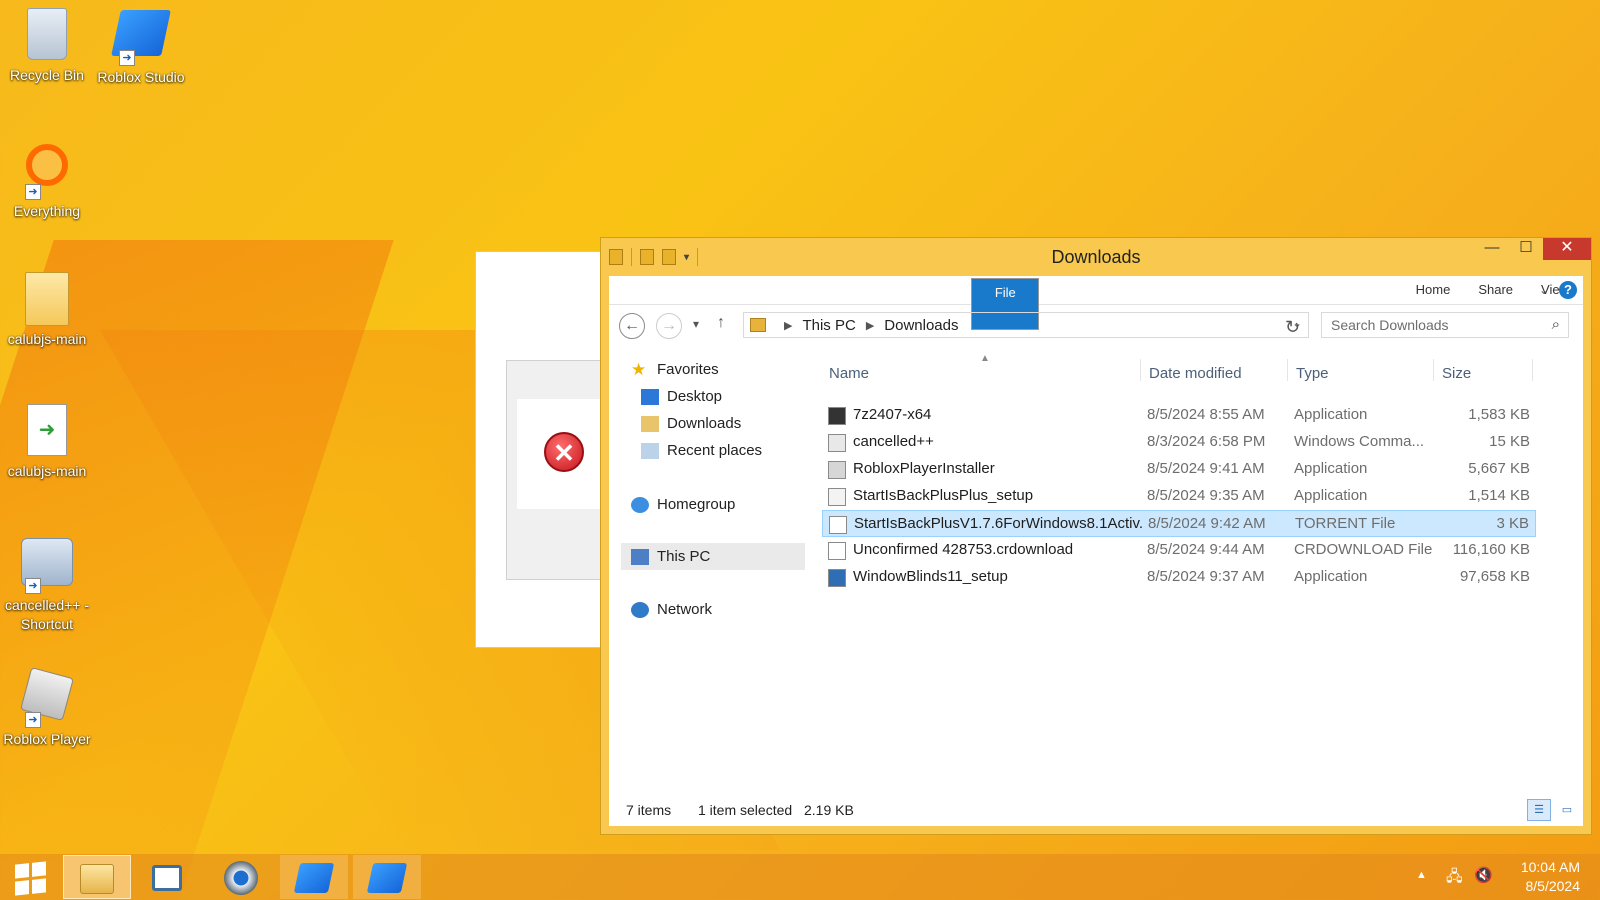  What do you see at coordinates (1550, 867) in the screenshot?
I see `clock-time: 10:04 AM` at bounding box center [1550, 867].